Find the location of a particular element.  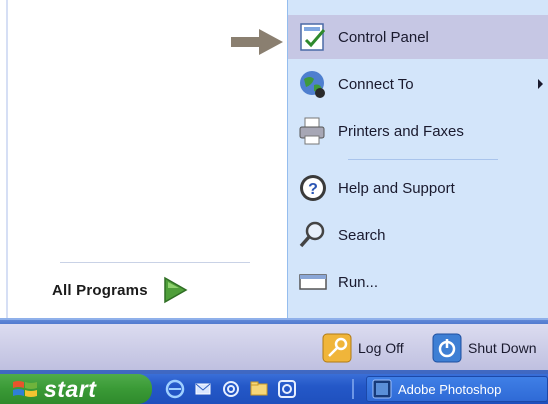

menu-item-label: Connect To is located at coordinates (376, 84).